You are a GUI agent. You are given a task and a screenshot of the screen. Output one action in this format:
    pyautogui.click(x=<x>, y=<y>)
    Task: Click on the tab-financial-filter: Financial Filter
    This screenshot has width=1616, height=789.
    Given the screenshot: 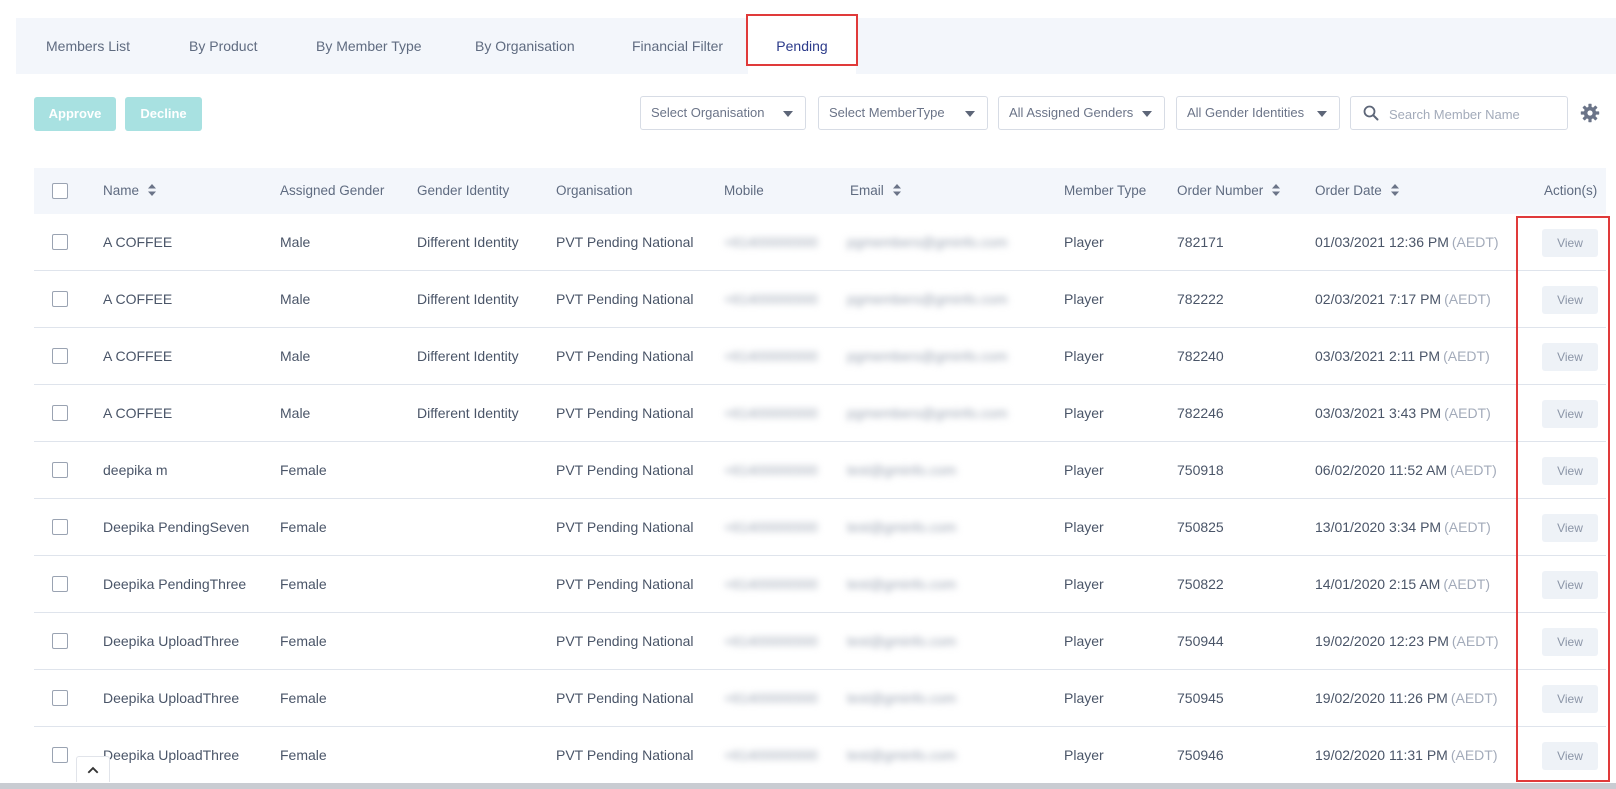 What is the action you would take?
    pyautogui.click(x=677, y=46)
    